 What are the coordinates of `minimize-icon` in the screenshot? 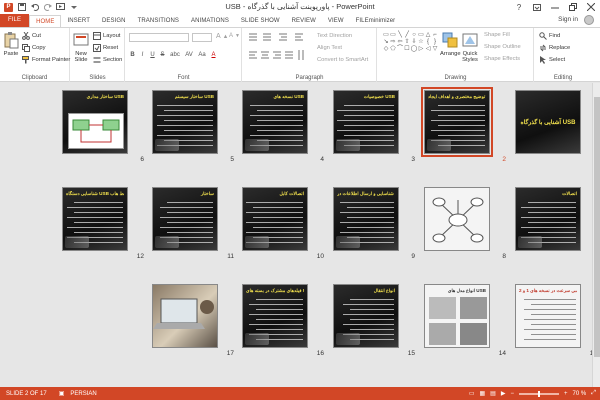 It's located at (555, 7).